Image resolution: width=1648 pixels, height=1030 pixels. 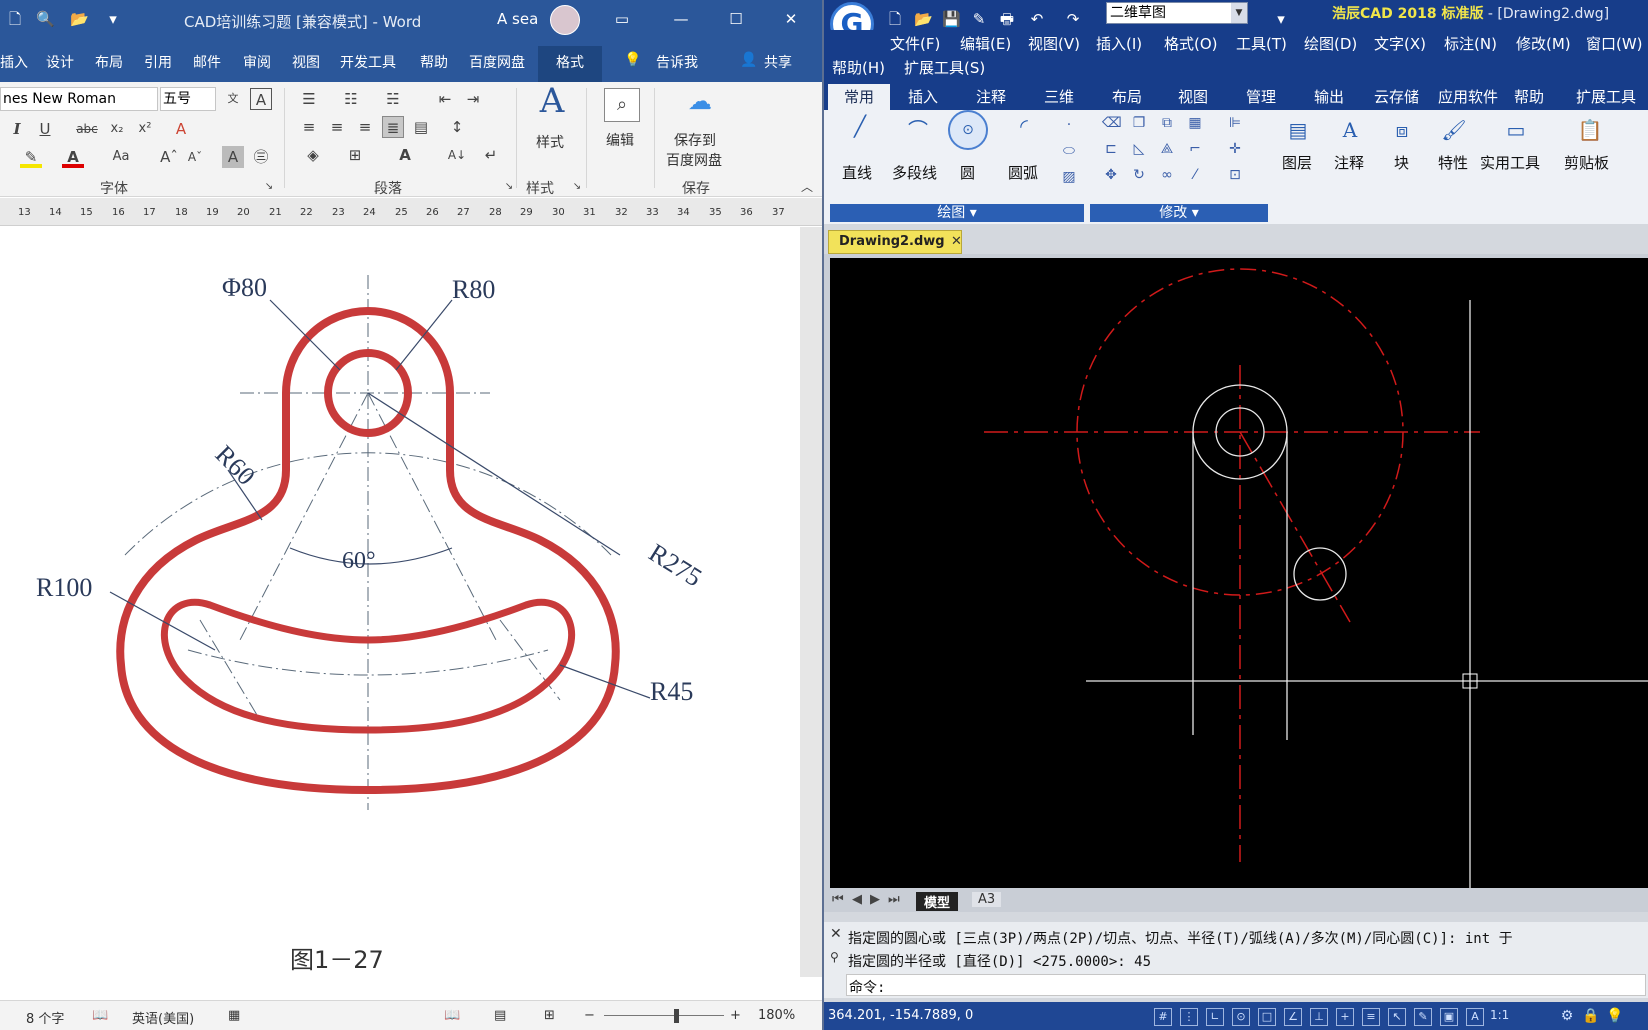 I want to click on rtab-layout: 布局, so click(x=1127, y=96).